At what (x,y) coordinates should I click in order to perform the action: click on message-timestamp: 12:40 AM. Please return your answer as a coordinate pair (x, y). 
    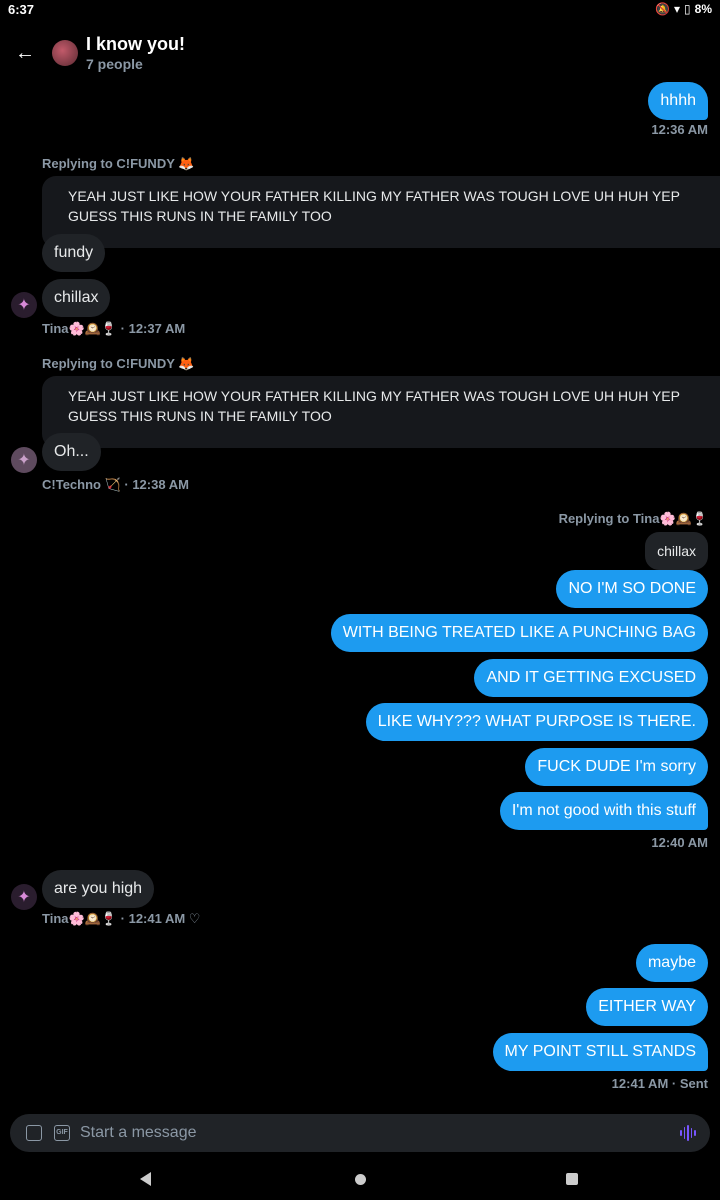
    Looking at the image, I should click on (679, 842).